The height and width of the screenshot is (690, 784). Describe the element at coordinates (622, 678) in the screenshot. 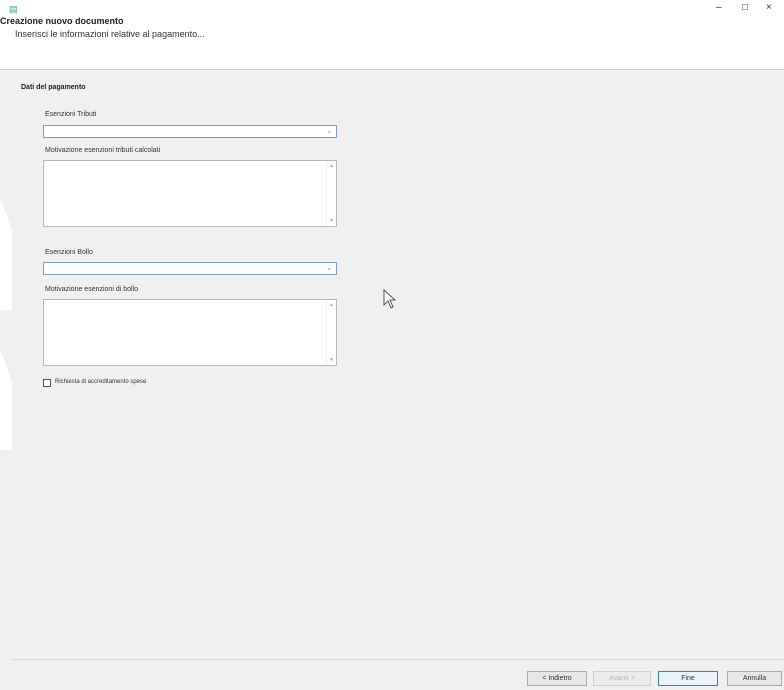

I see `next-button: Avanti >` at that location.